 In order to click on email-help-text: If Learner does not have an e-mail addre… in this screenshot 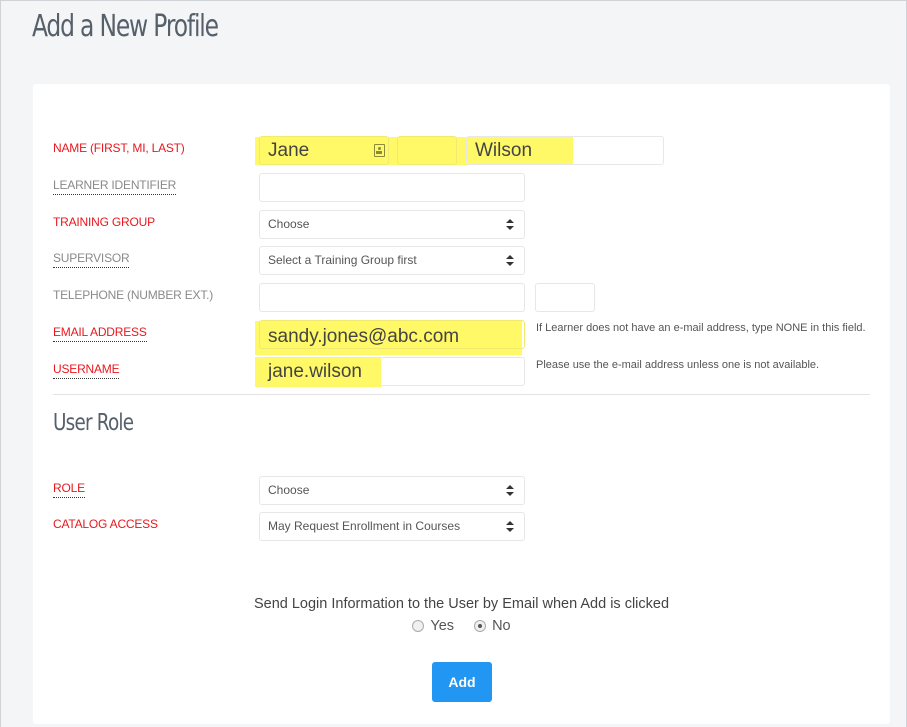, I will do `click(701, 328)`.